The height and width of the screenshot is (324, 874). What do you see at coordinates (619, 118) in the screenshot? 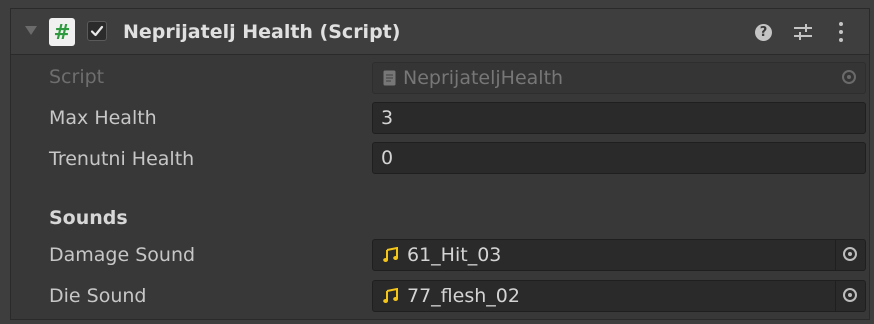
I see `max-health-input: 3` at bounding box center [619, 118].